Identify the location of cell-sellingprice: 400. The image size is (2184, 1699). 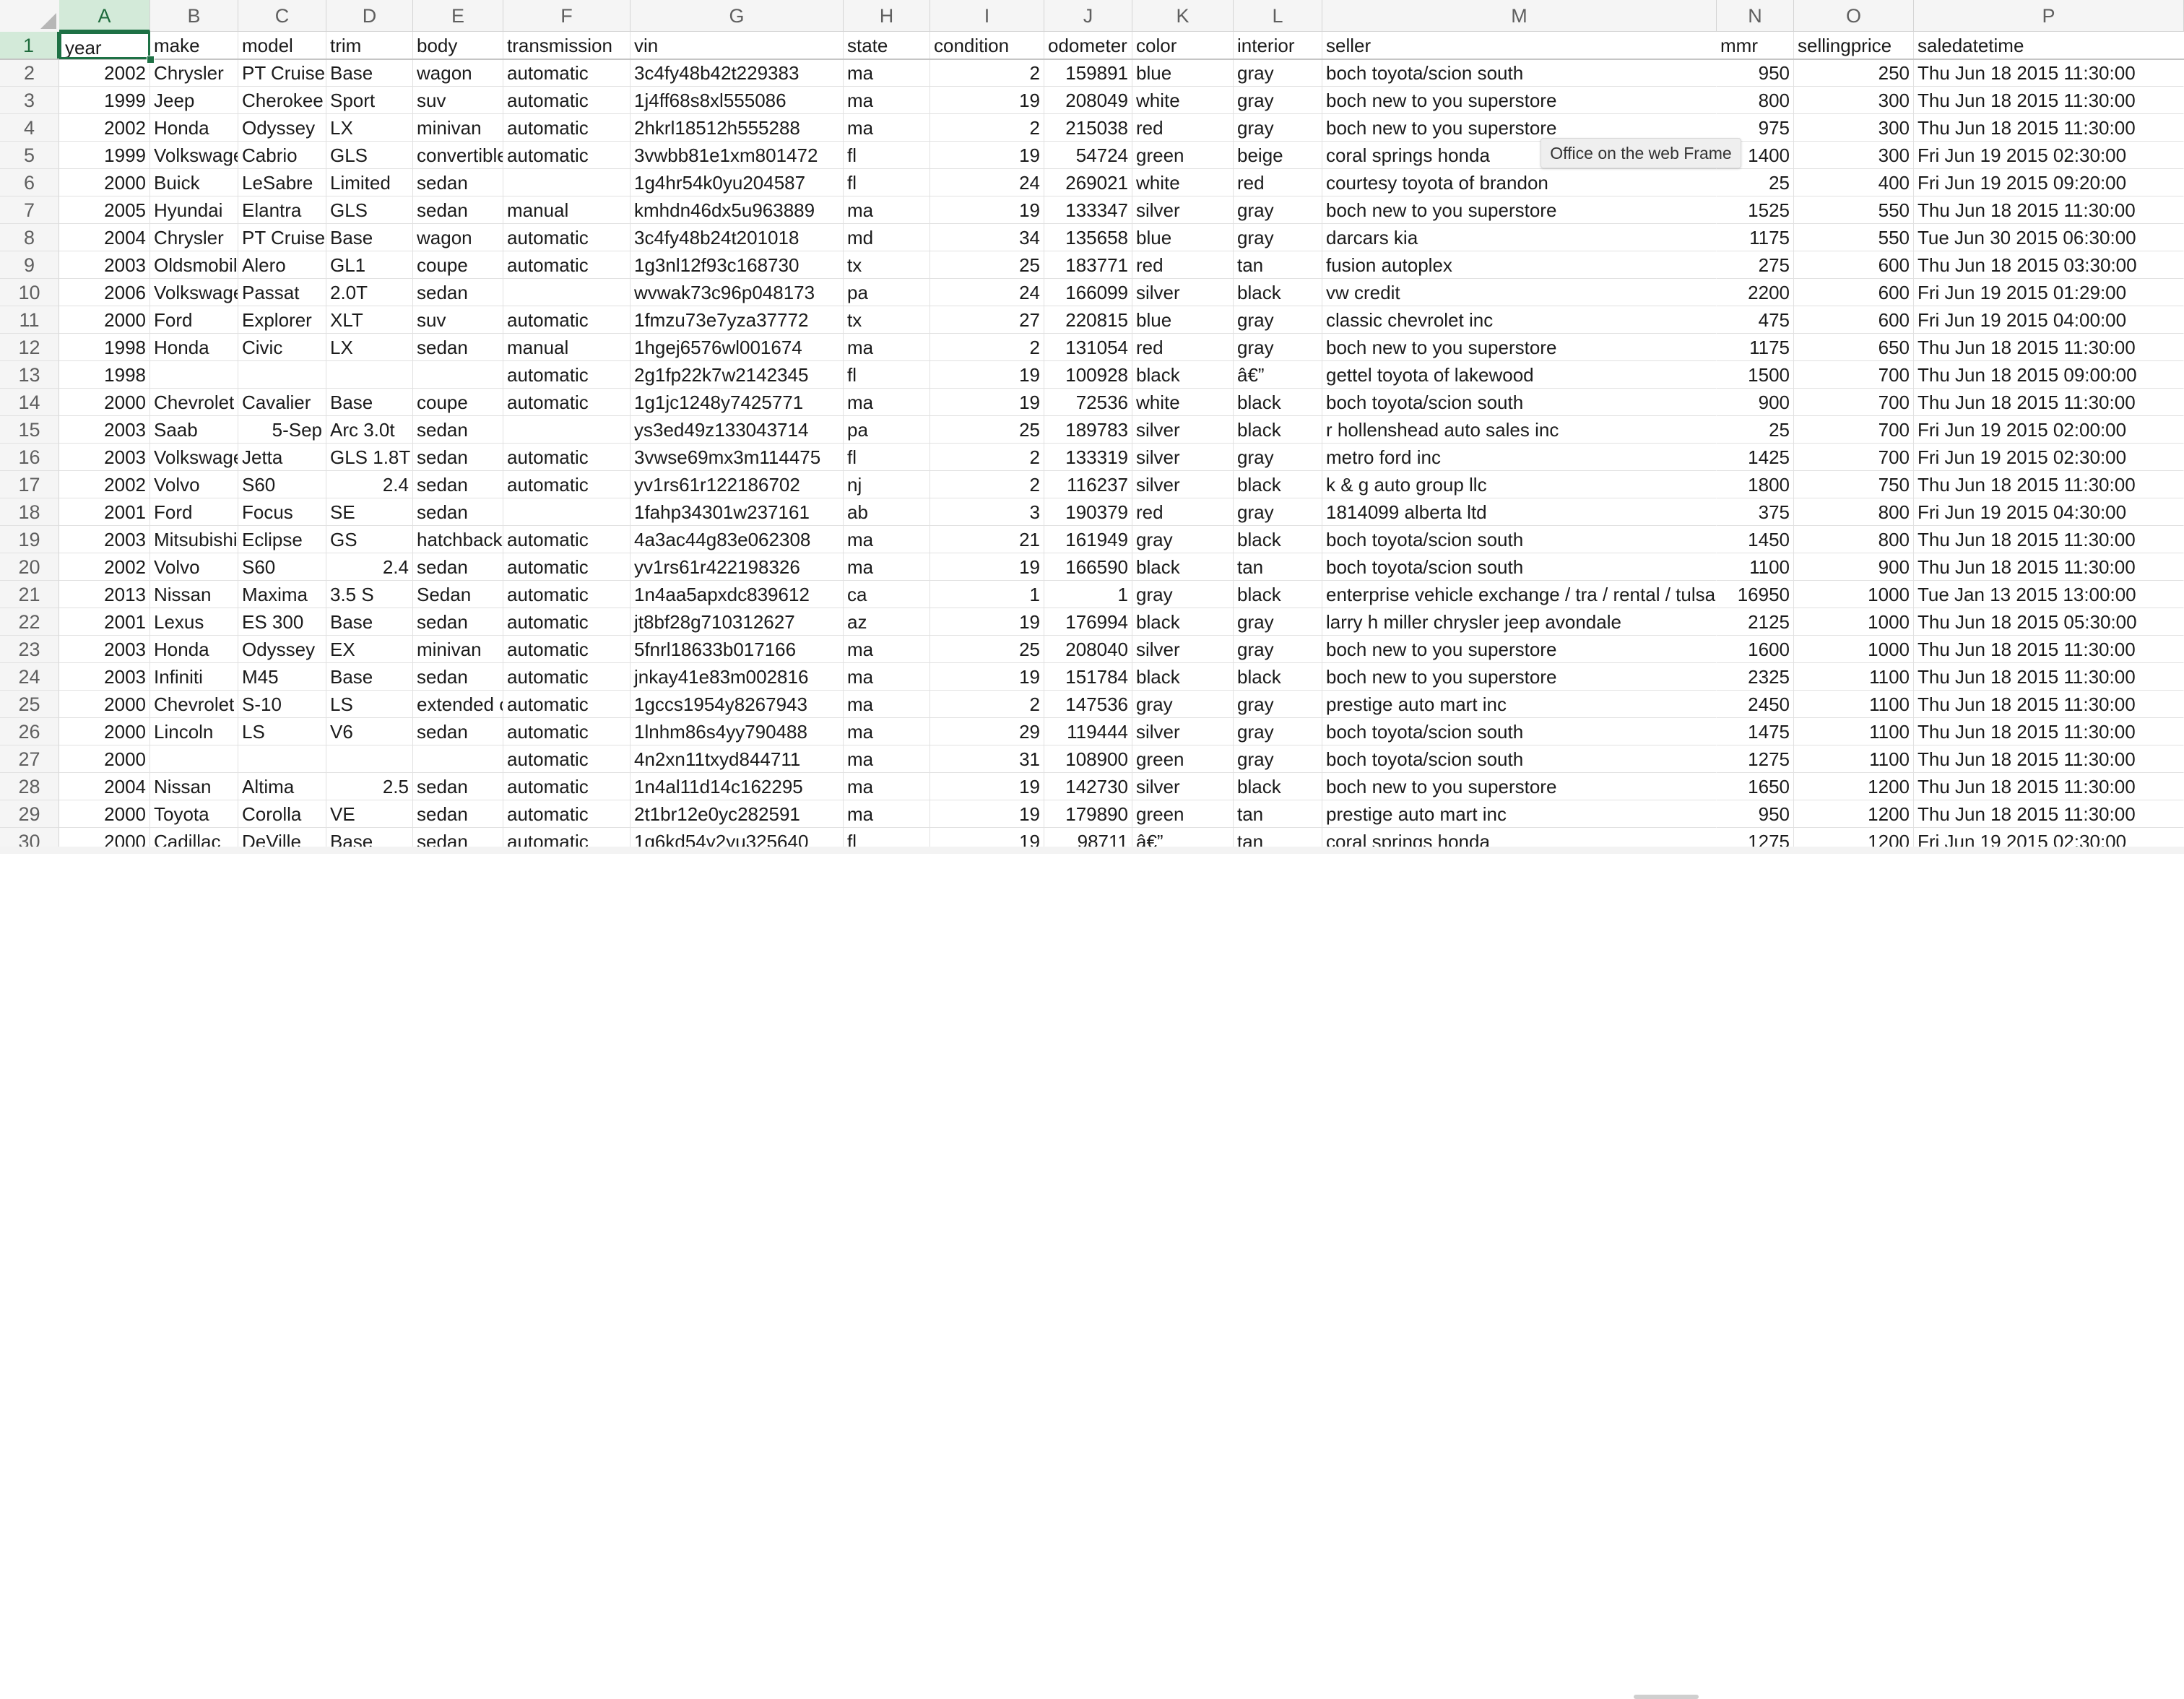
(1854, 182).